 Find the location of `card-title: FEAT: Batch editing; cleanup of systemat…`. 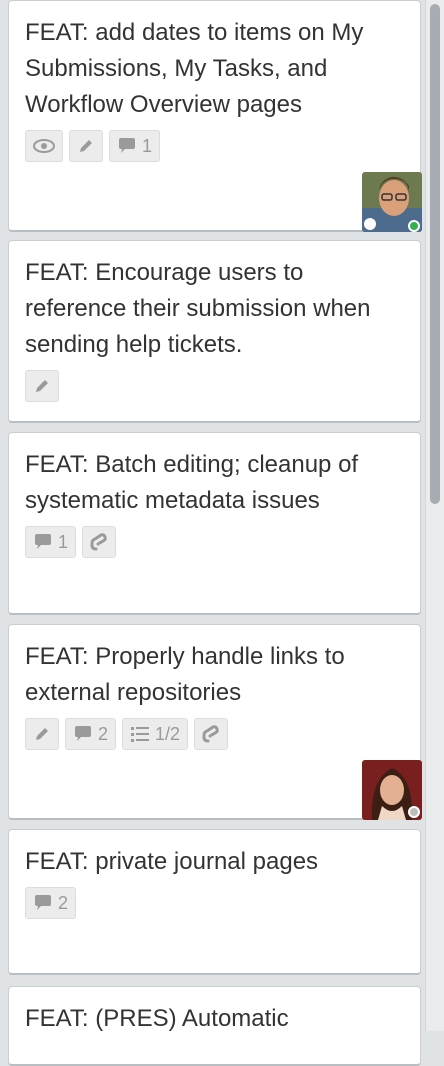

card-title: FEAT: Batch editing; cleanup of systemat… is located at coordinates (192, 482).